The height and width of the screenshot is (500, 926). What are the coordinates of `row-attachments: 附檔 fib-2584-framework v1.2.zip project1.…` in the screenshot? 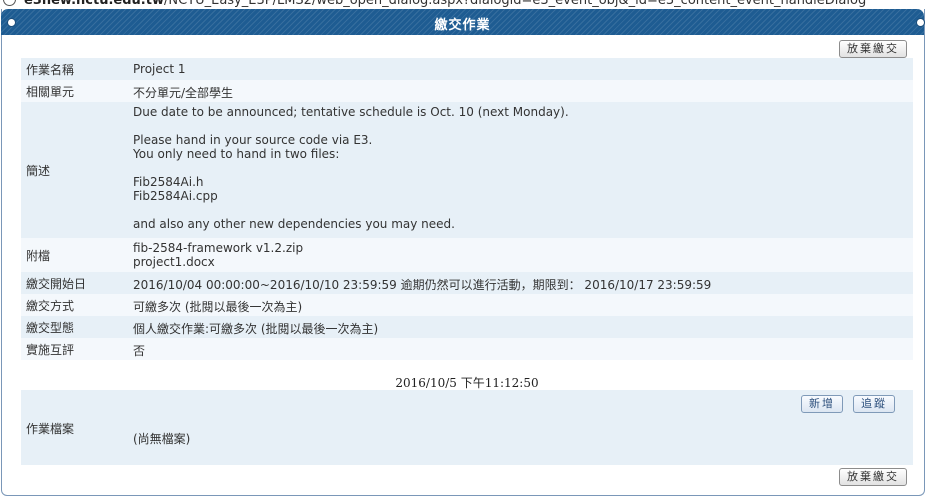 It's located at (467, 255).